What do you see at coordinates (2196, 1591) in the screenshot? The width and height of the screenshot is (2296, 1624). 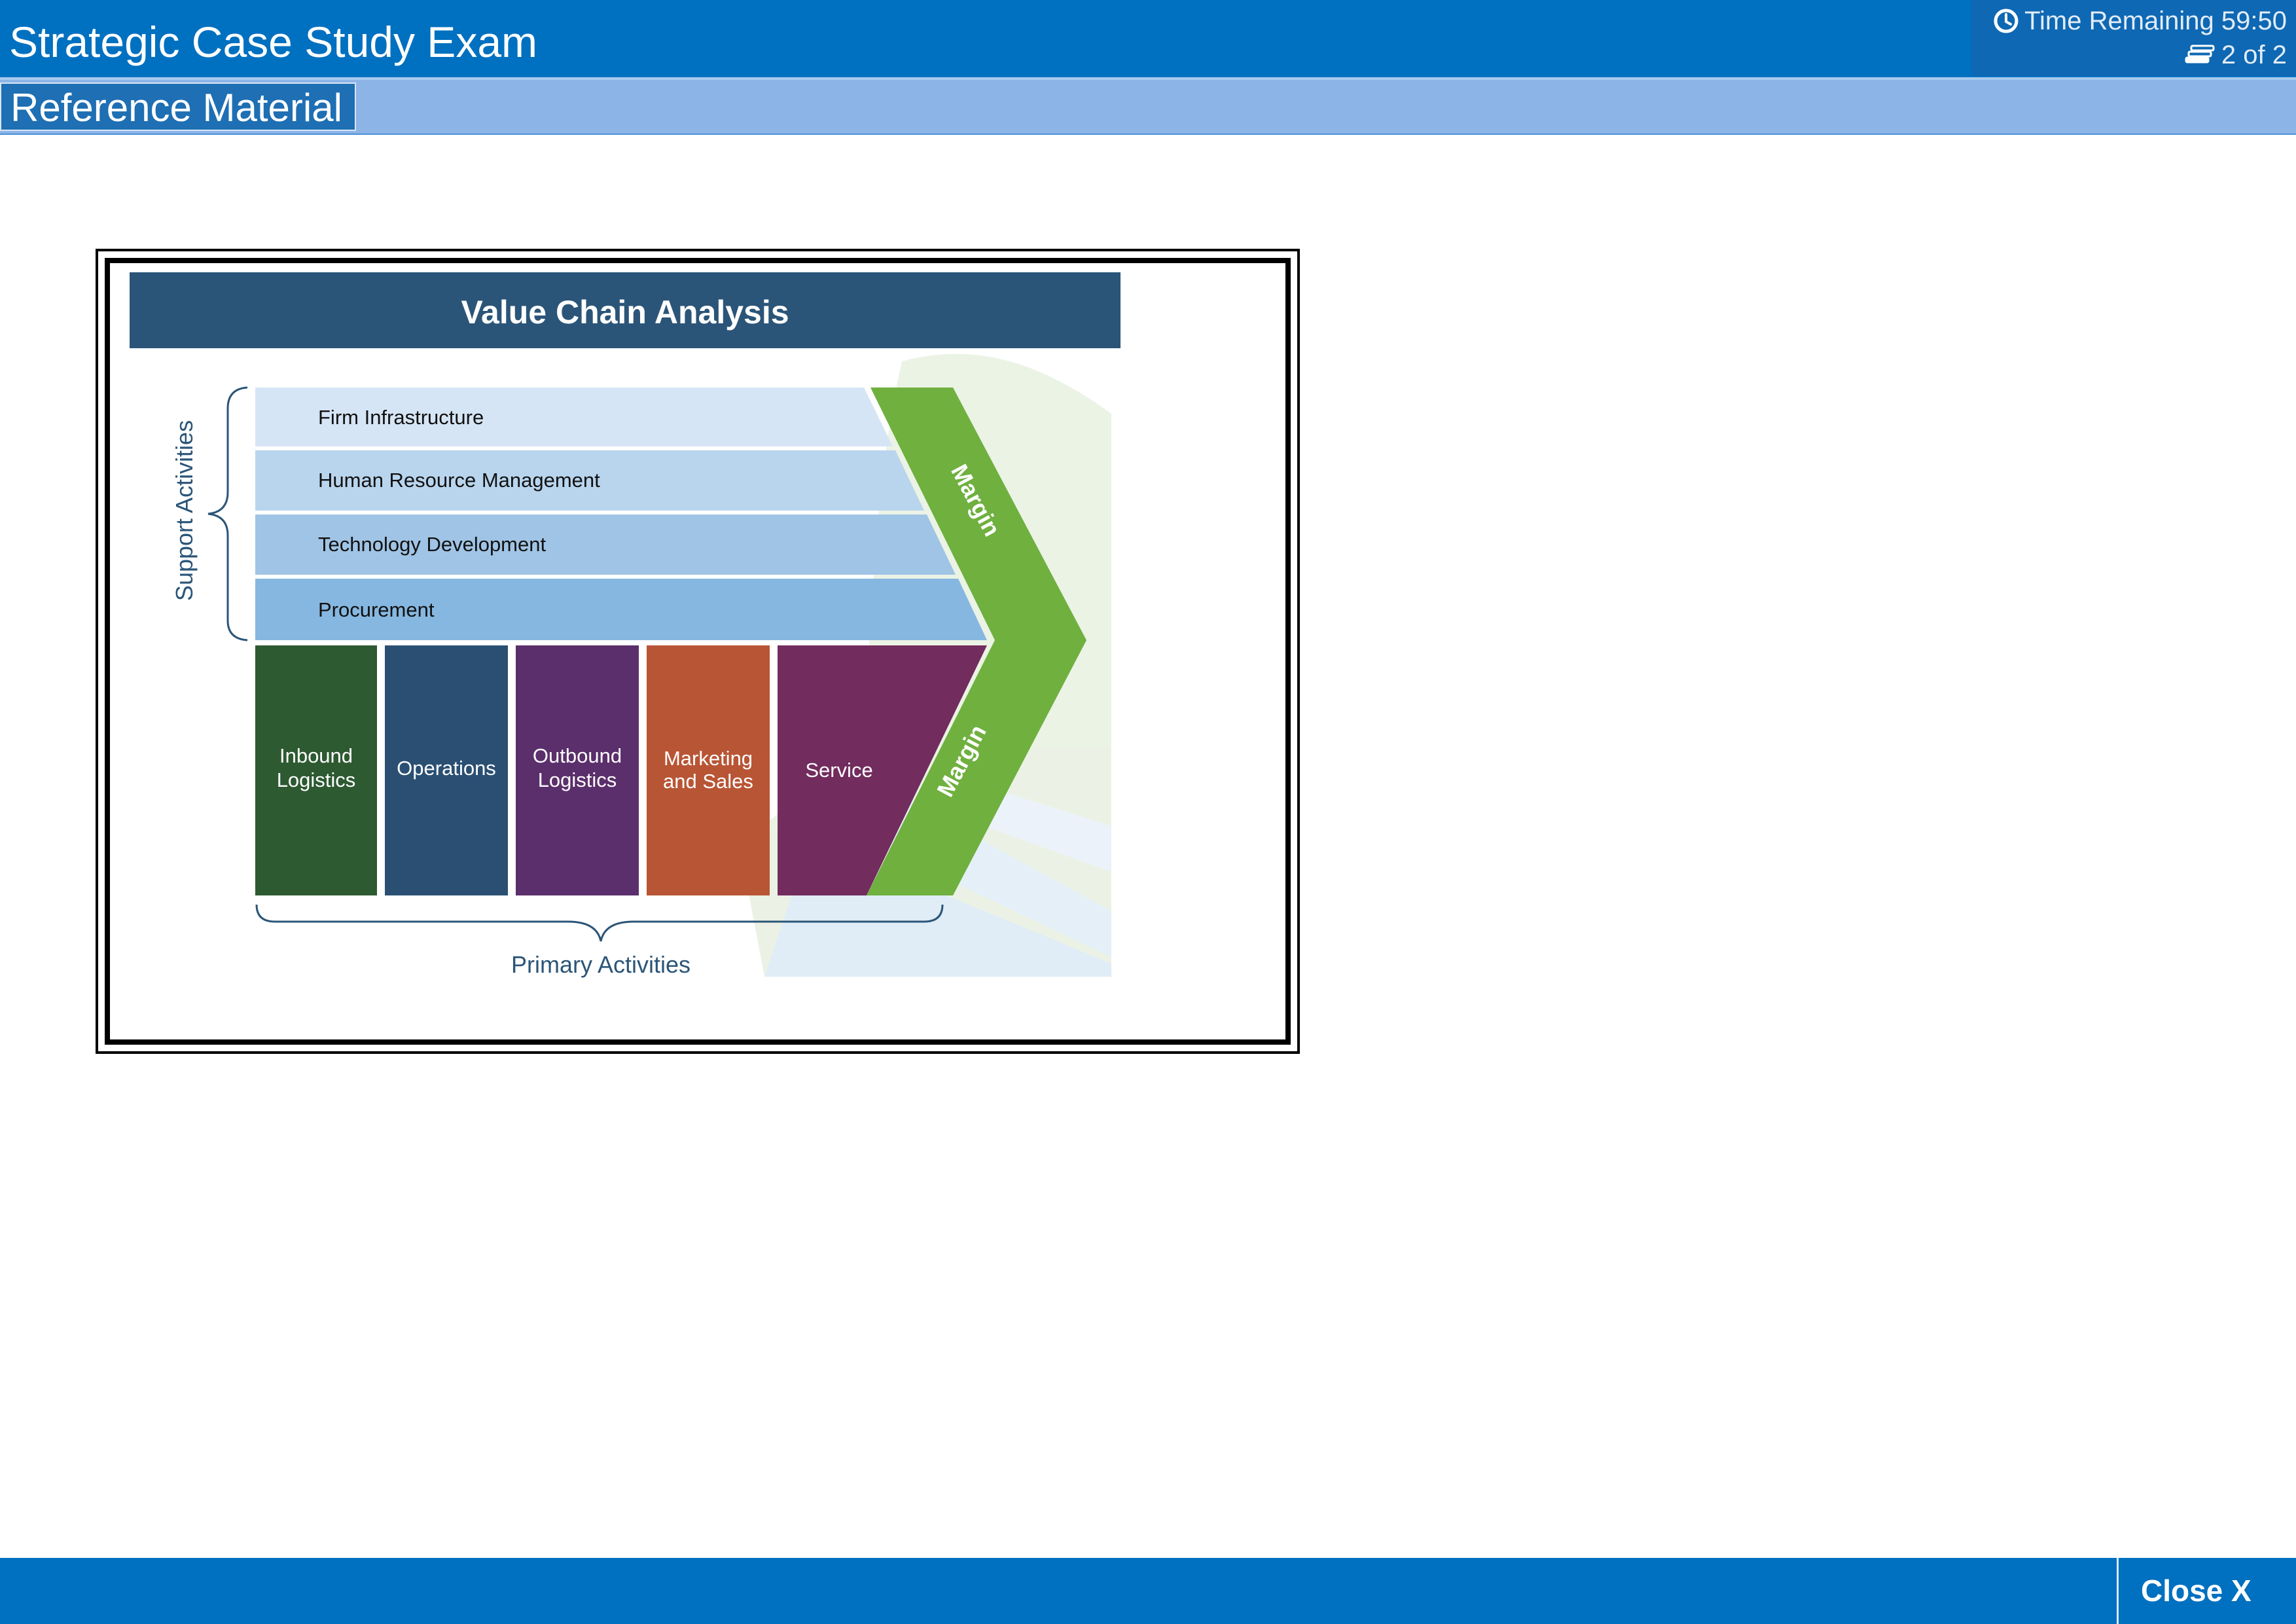 I see `close-button-label: Close X` at bounding box center [2196, 1591].